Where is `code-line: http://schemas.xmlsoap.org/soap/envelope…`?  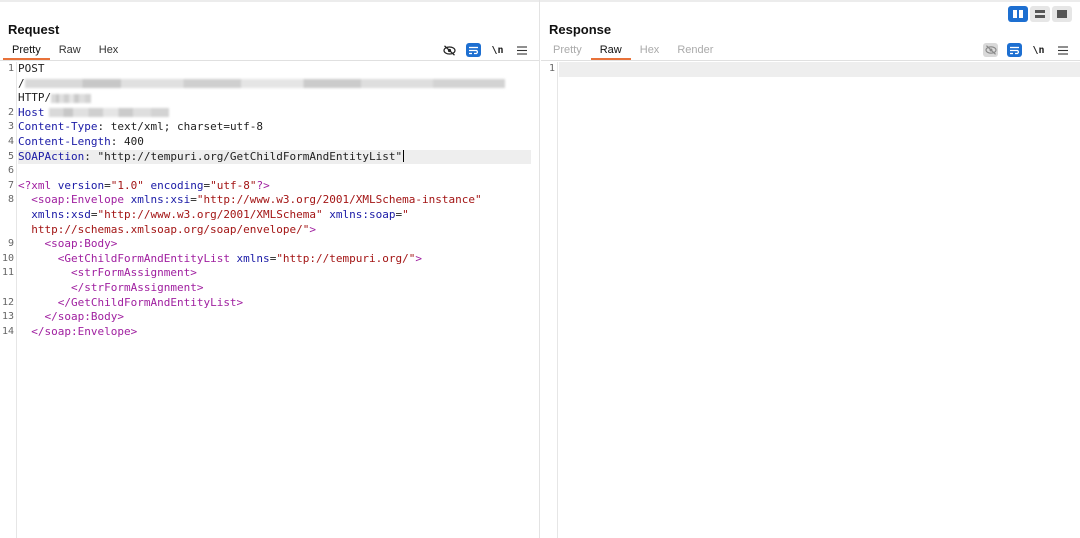
code-line: http://schemas.xmlsoap.org/soap/envelope… is located at coordinates (174, 229).